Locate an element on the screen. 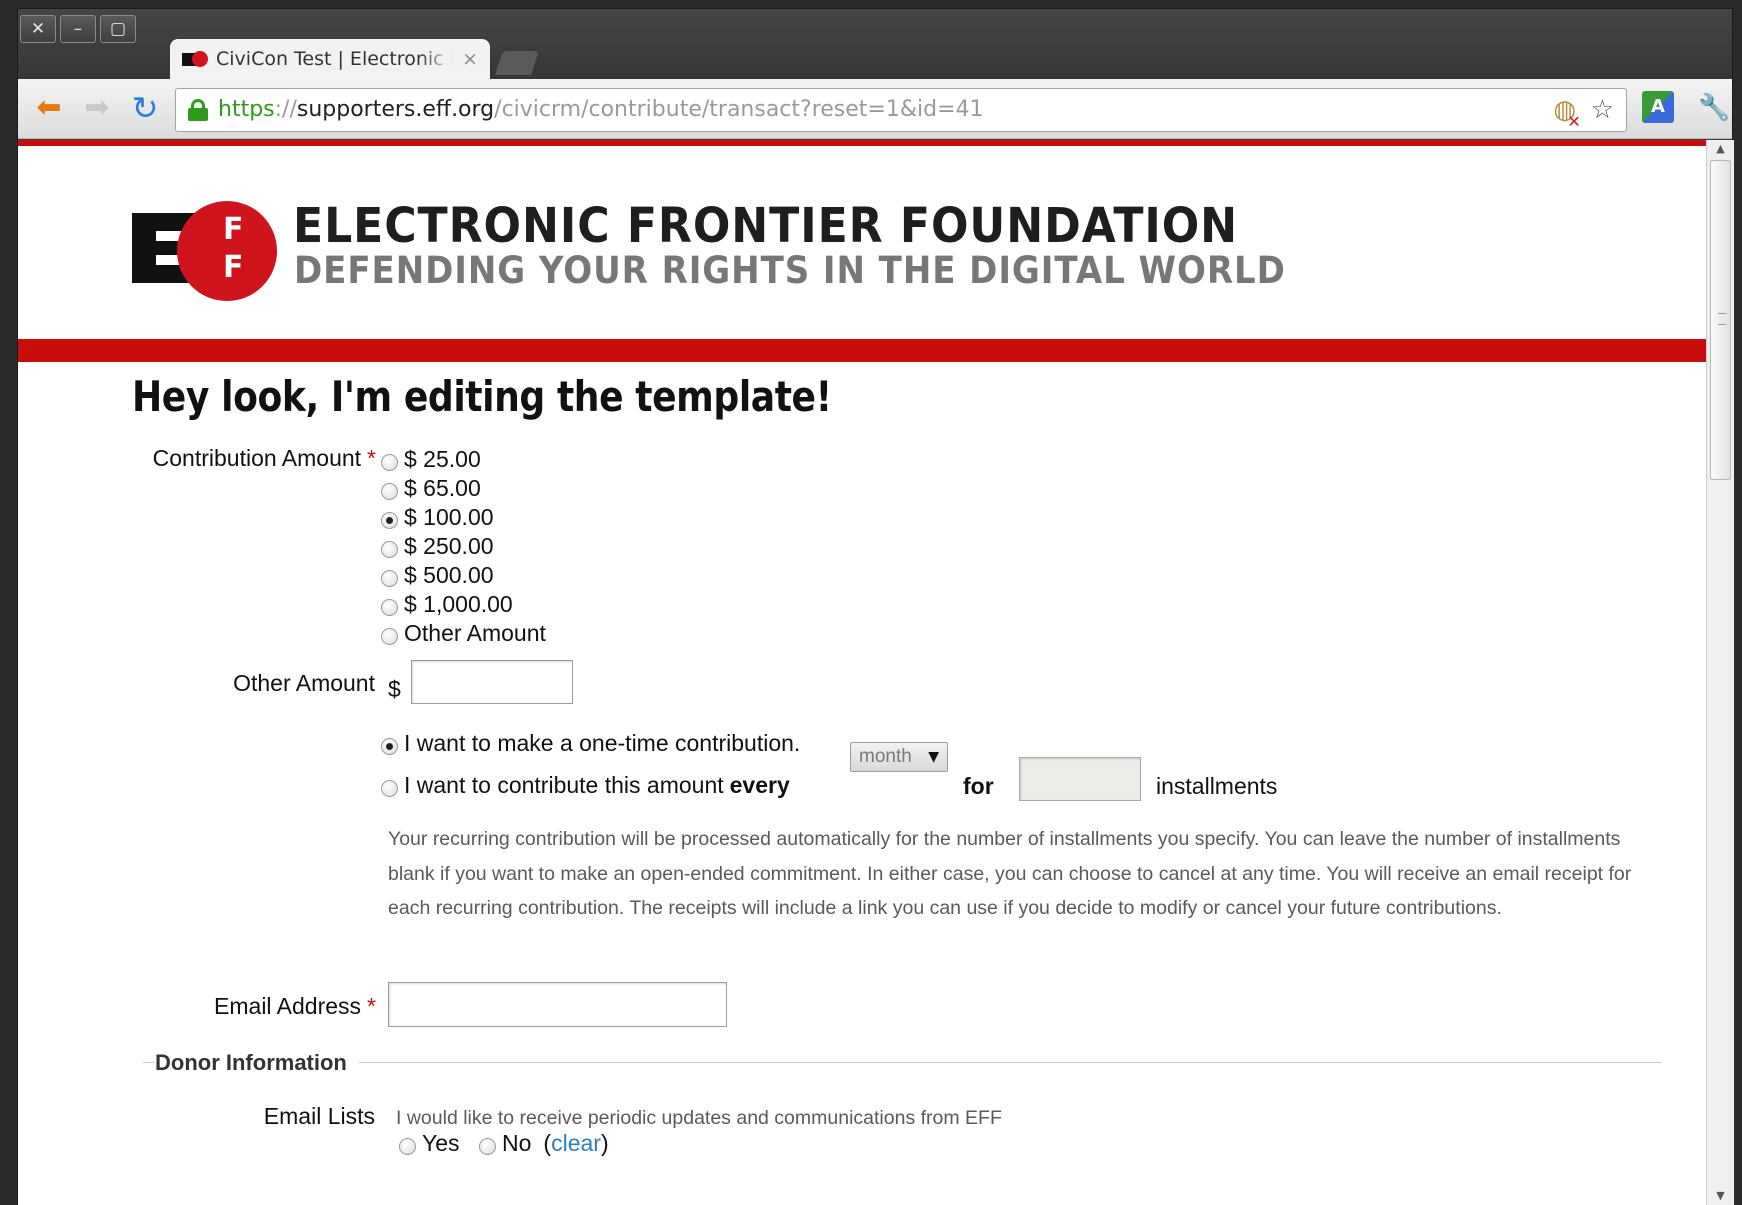 The width and height of the screenshot is (1742, 1205). installments-input is located at coordinates (1080, 779).